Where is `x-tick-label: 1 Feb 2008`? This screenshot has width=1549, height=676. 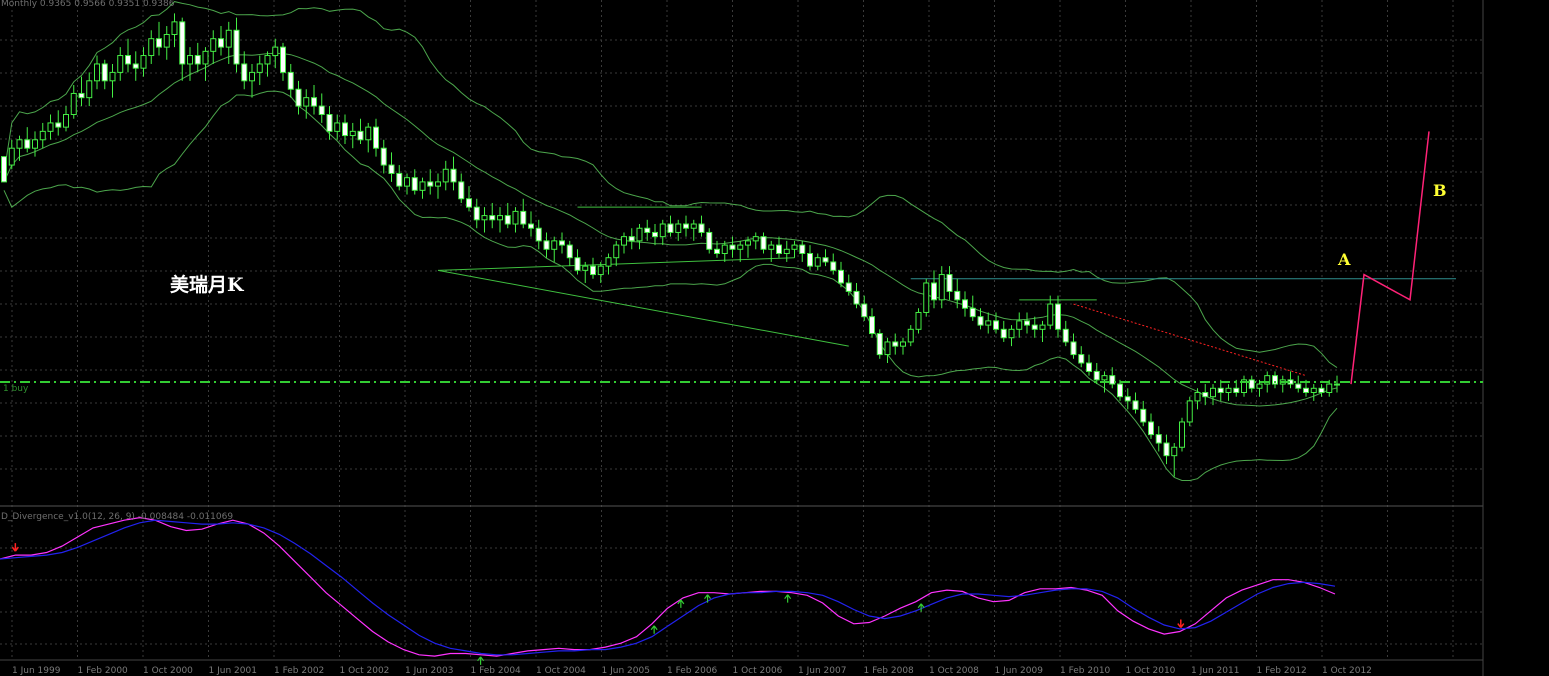
x-tick-label: 1 Feb 2008 is located at coordinates (889, 671).